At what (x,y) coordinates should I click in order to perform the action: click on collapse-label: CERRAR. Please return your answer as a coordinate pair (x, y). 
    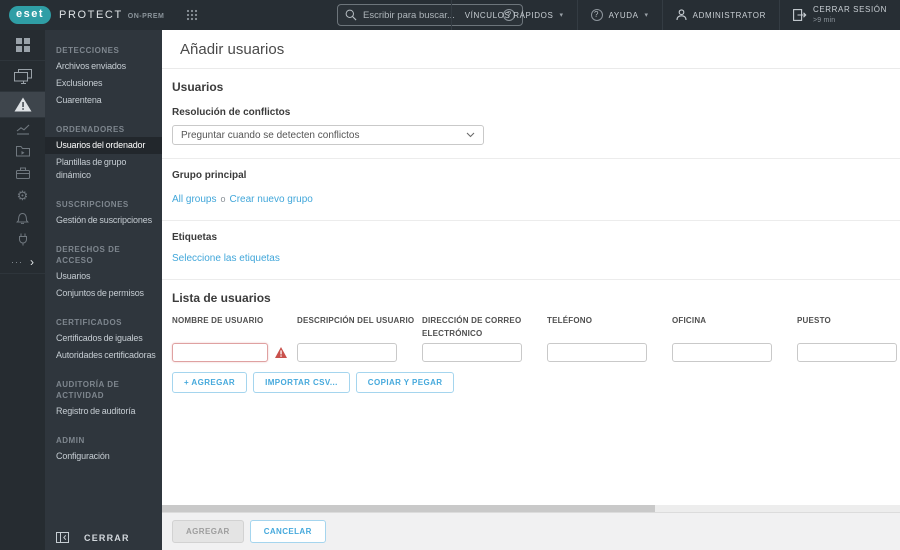
    Looking at the image, I should click on (107, 537).